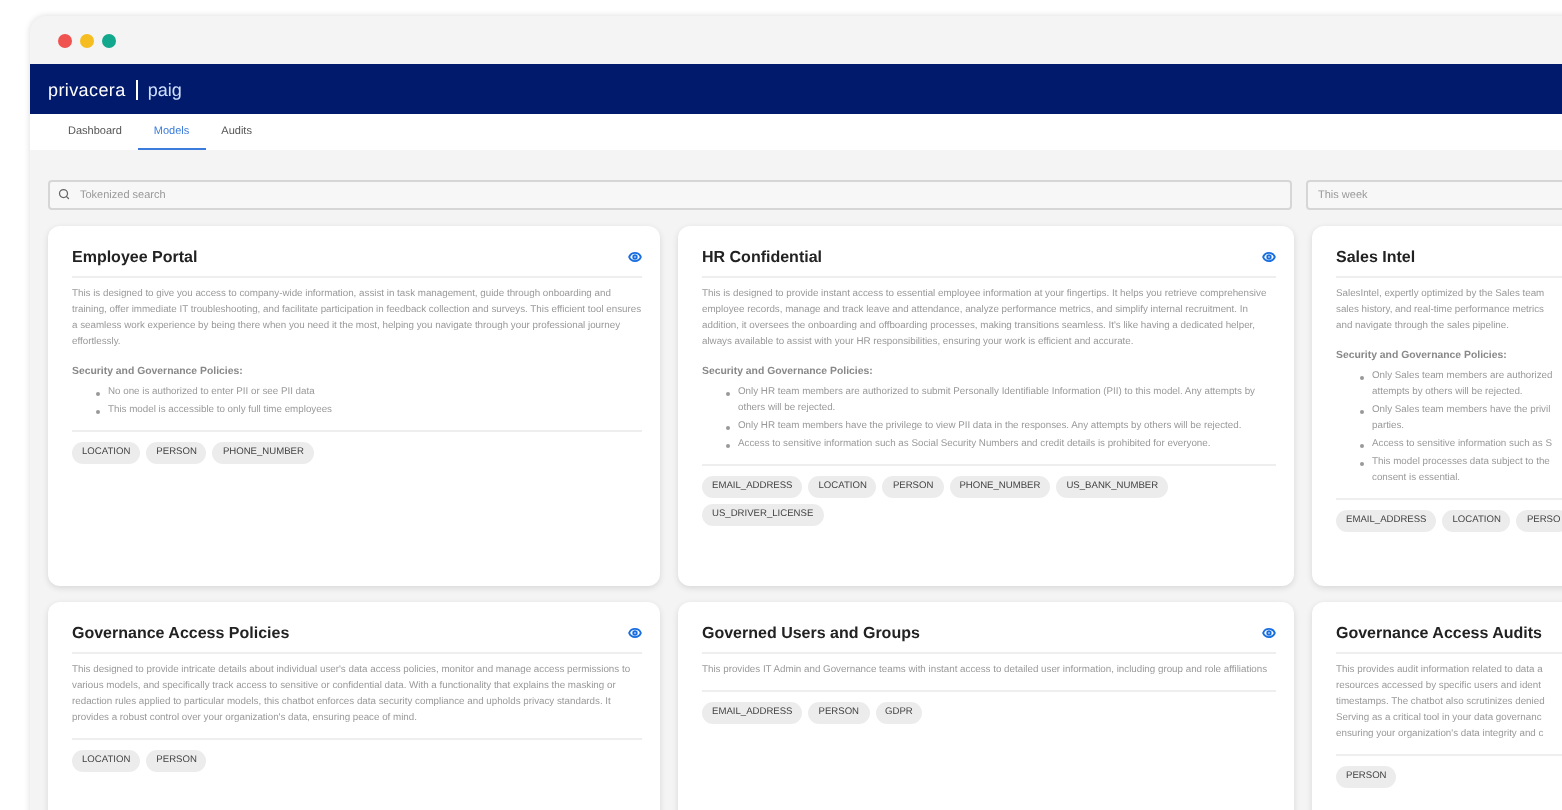 Image resolution: width=1562 pixels, height=810 pixels. Describe the element at coordinates (135, 257) in the screenshot. I see `card-title: Employee Portal` at that location.